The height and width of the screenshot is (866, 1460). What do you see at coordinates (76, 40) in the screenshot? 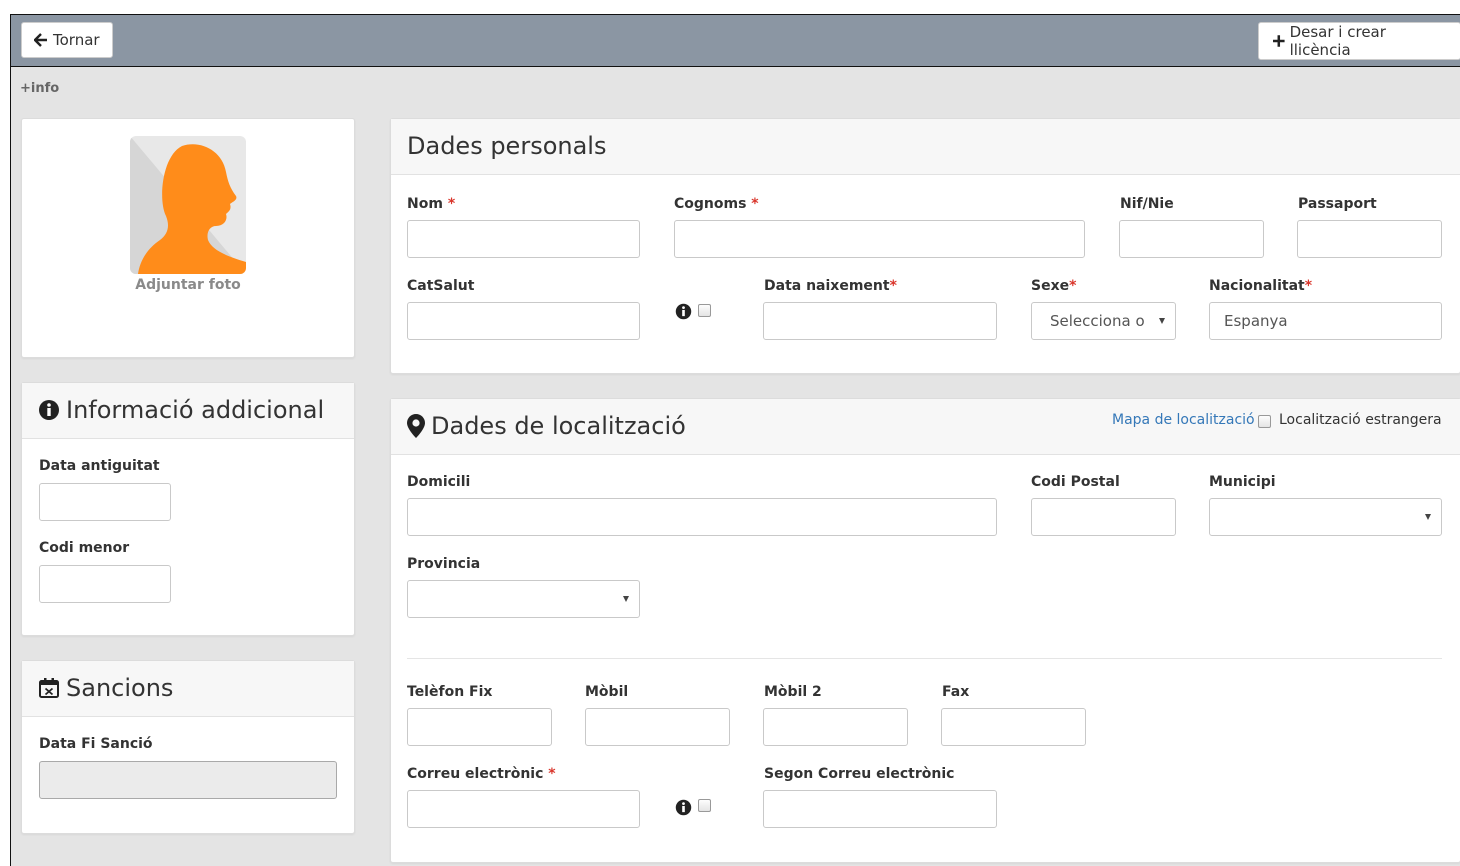
I see `back-button-label: Tornar` at bounding box center [76, 40].